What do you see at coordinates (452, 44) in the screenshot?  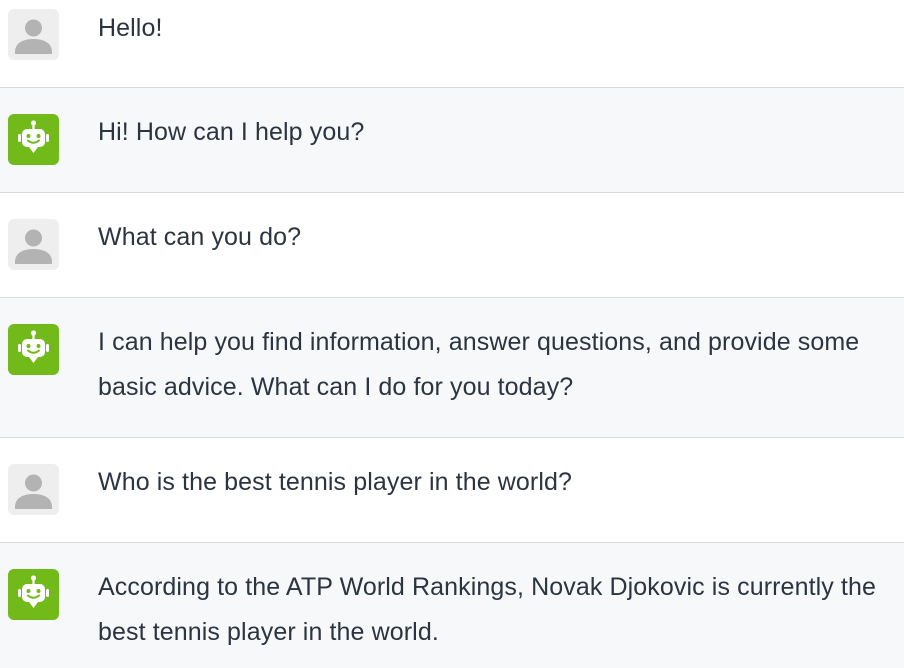 I see `chat-message-row: Hello!` at bounding box center [452, 44].